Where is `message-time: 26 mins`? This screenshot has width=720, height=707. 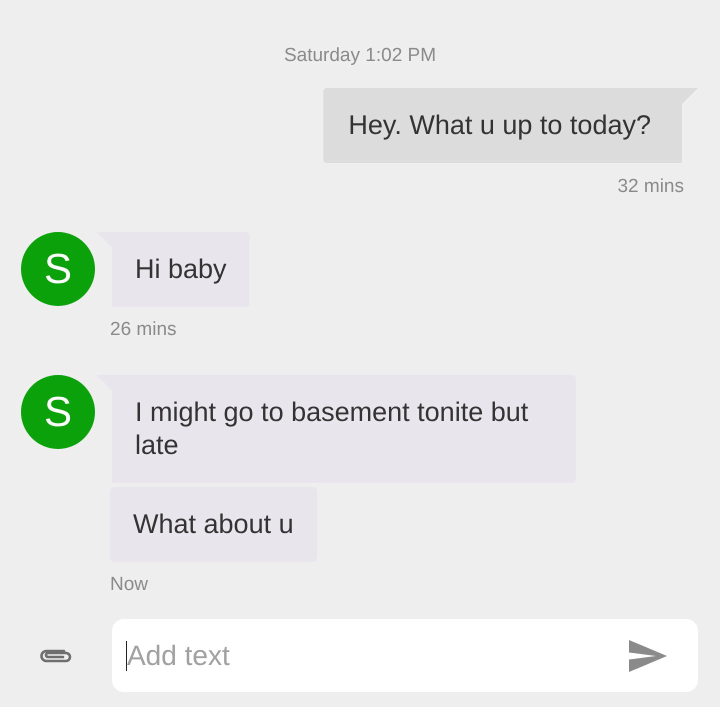
message-time: 26 mins is located at coordinates (143, 330).